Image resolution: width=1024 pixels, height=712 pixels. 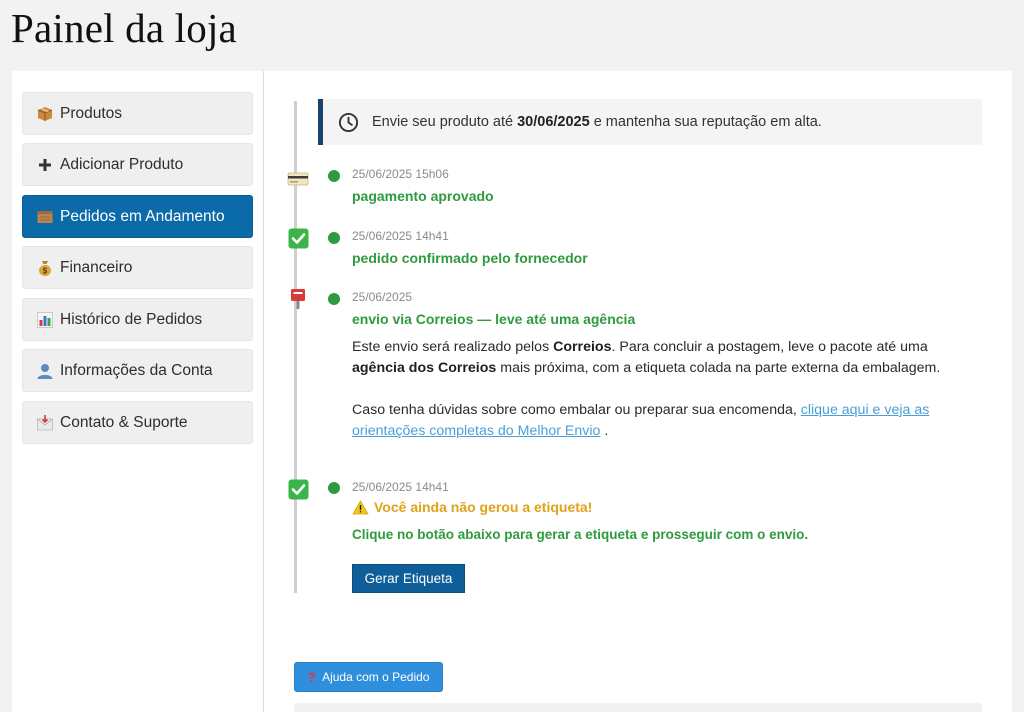 I want to click on event-title: pedido confirmado pelo fornecedor, so click(x=470, y=258).